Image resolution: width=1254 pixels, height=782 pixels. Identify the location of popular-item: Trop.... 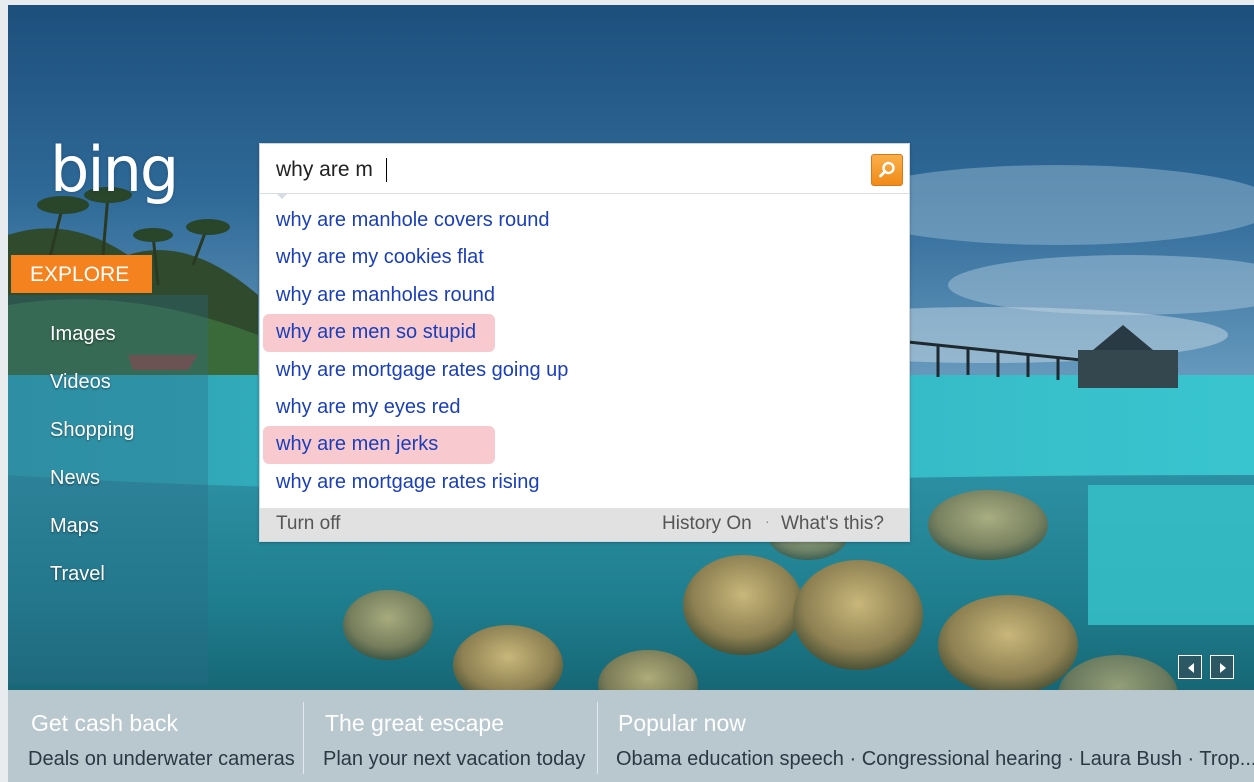
(1226, 759).